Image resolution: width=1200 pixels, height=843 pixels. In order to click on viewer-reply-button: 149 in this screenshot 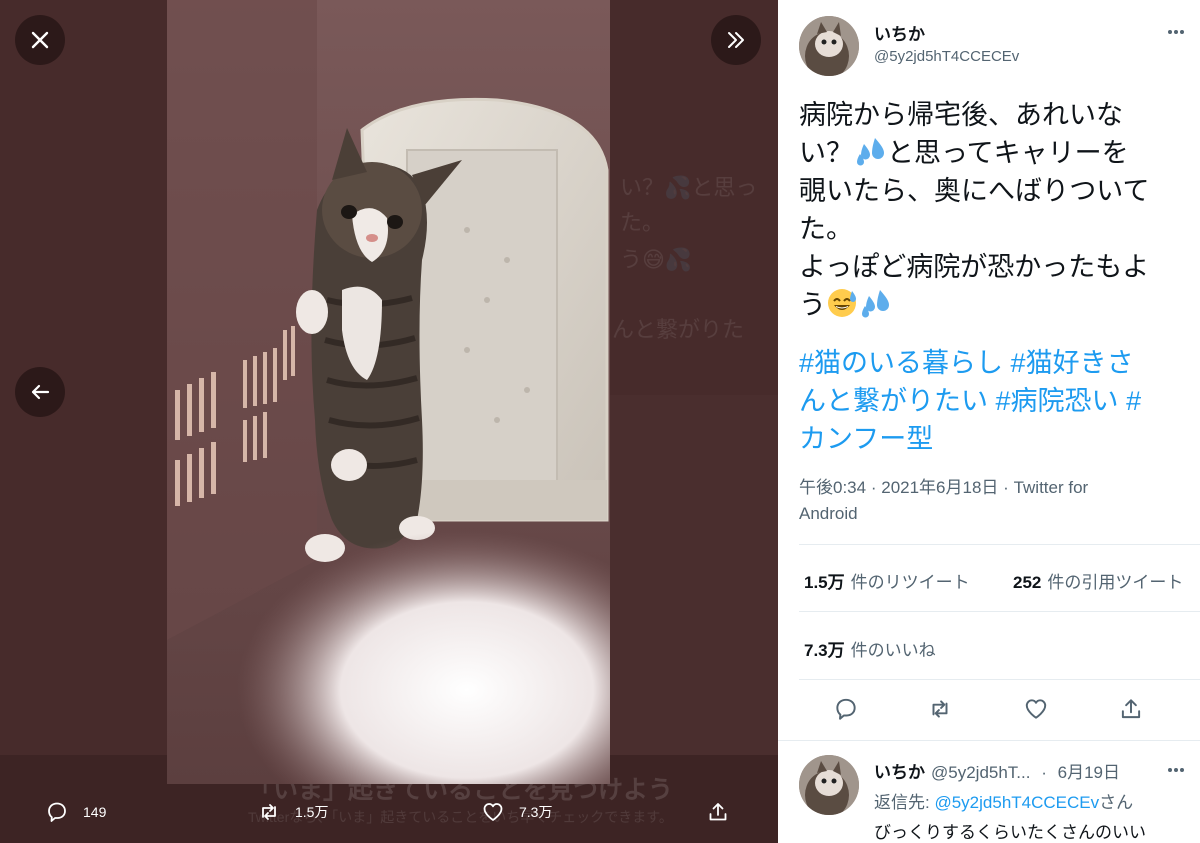, I will do `click(75, 812)`.